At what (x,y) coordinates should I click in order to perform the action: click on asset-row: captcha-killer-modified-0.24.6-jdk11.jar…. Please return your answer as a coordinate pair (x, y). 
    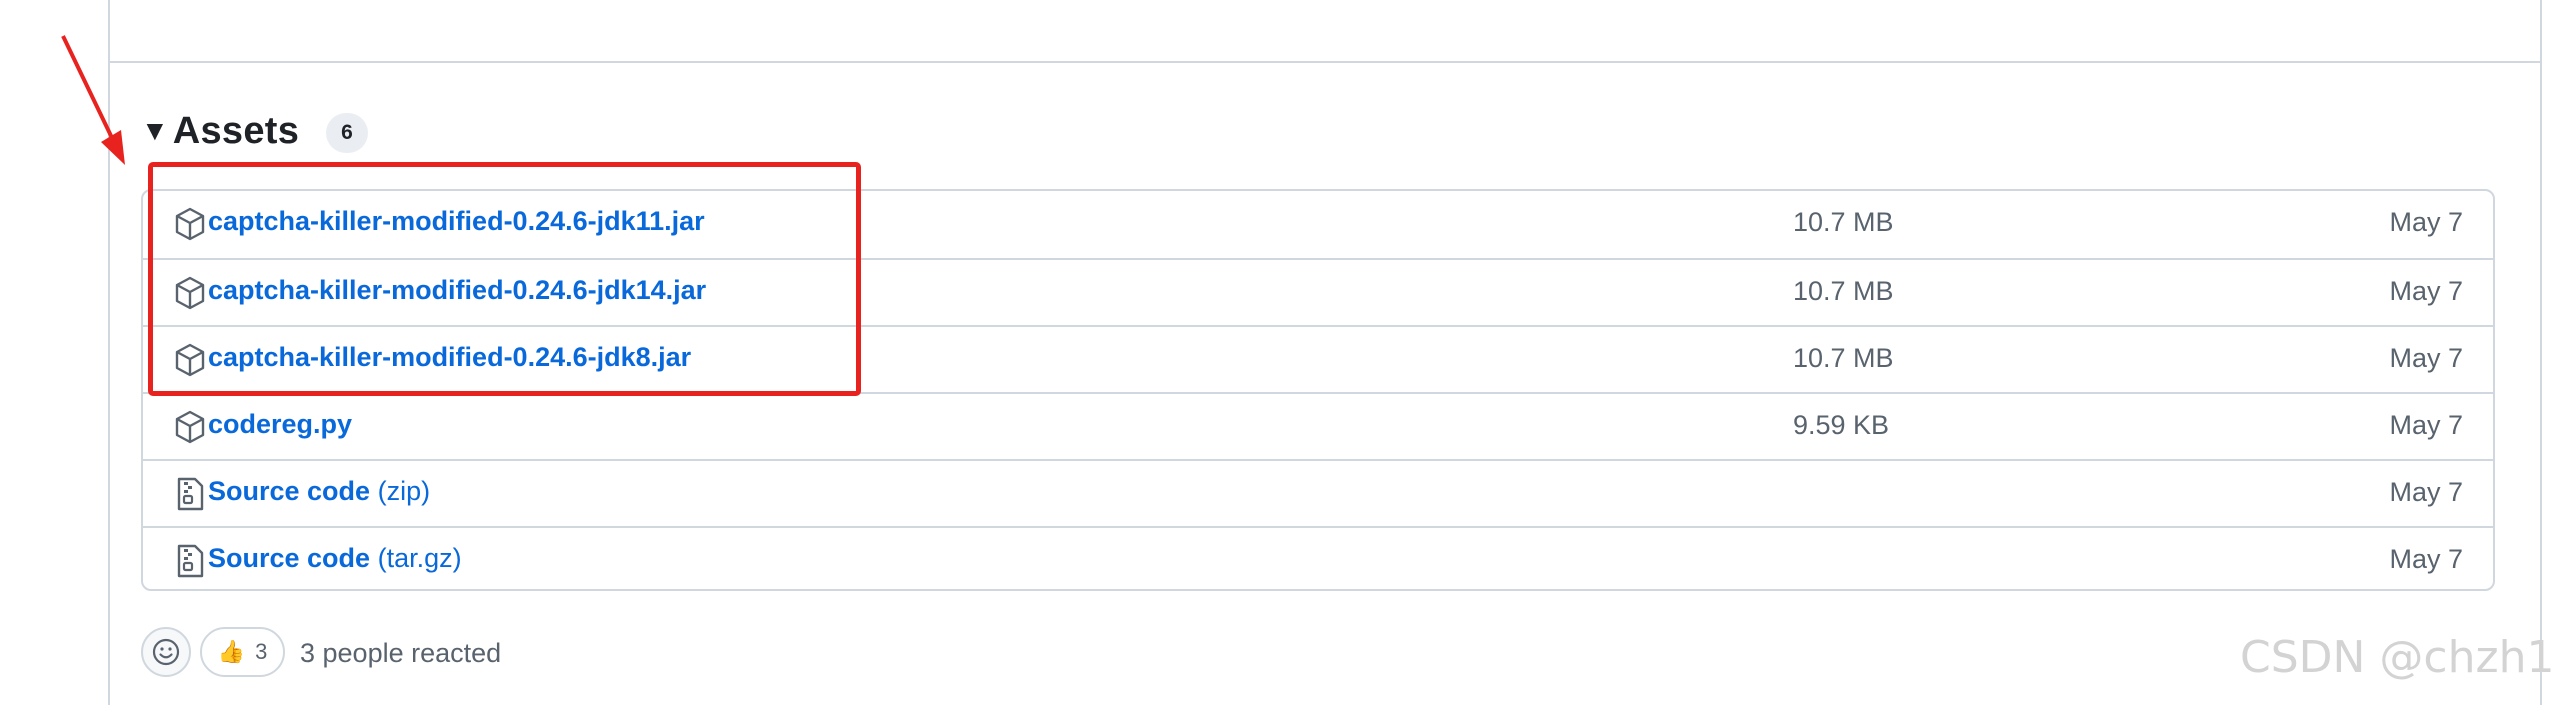
    Looking at the image, I should click on (1318, 224).